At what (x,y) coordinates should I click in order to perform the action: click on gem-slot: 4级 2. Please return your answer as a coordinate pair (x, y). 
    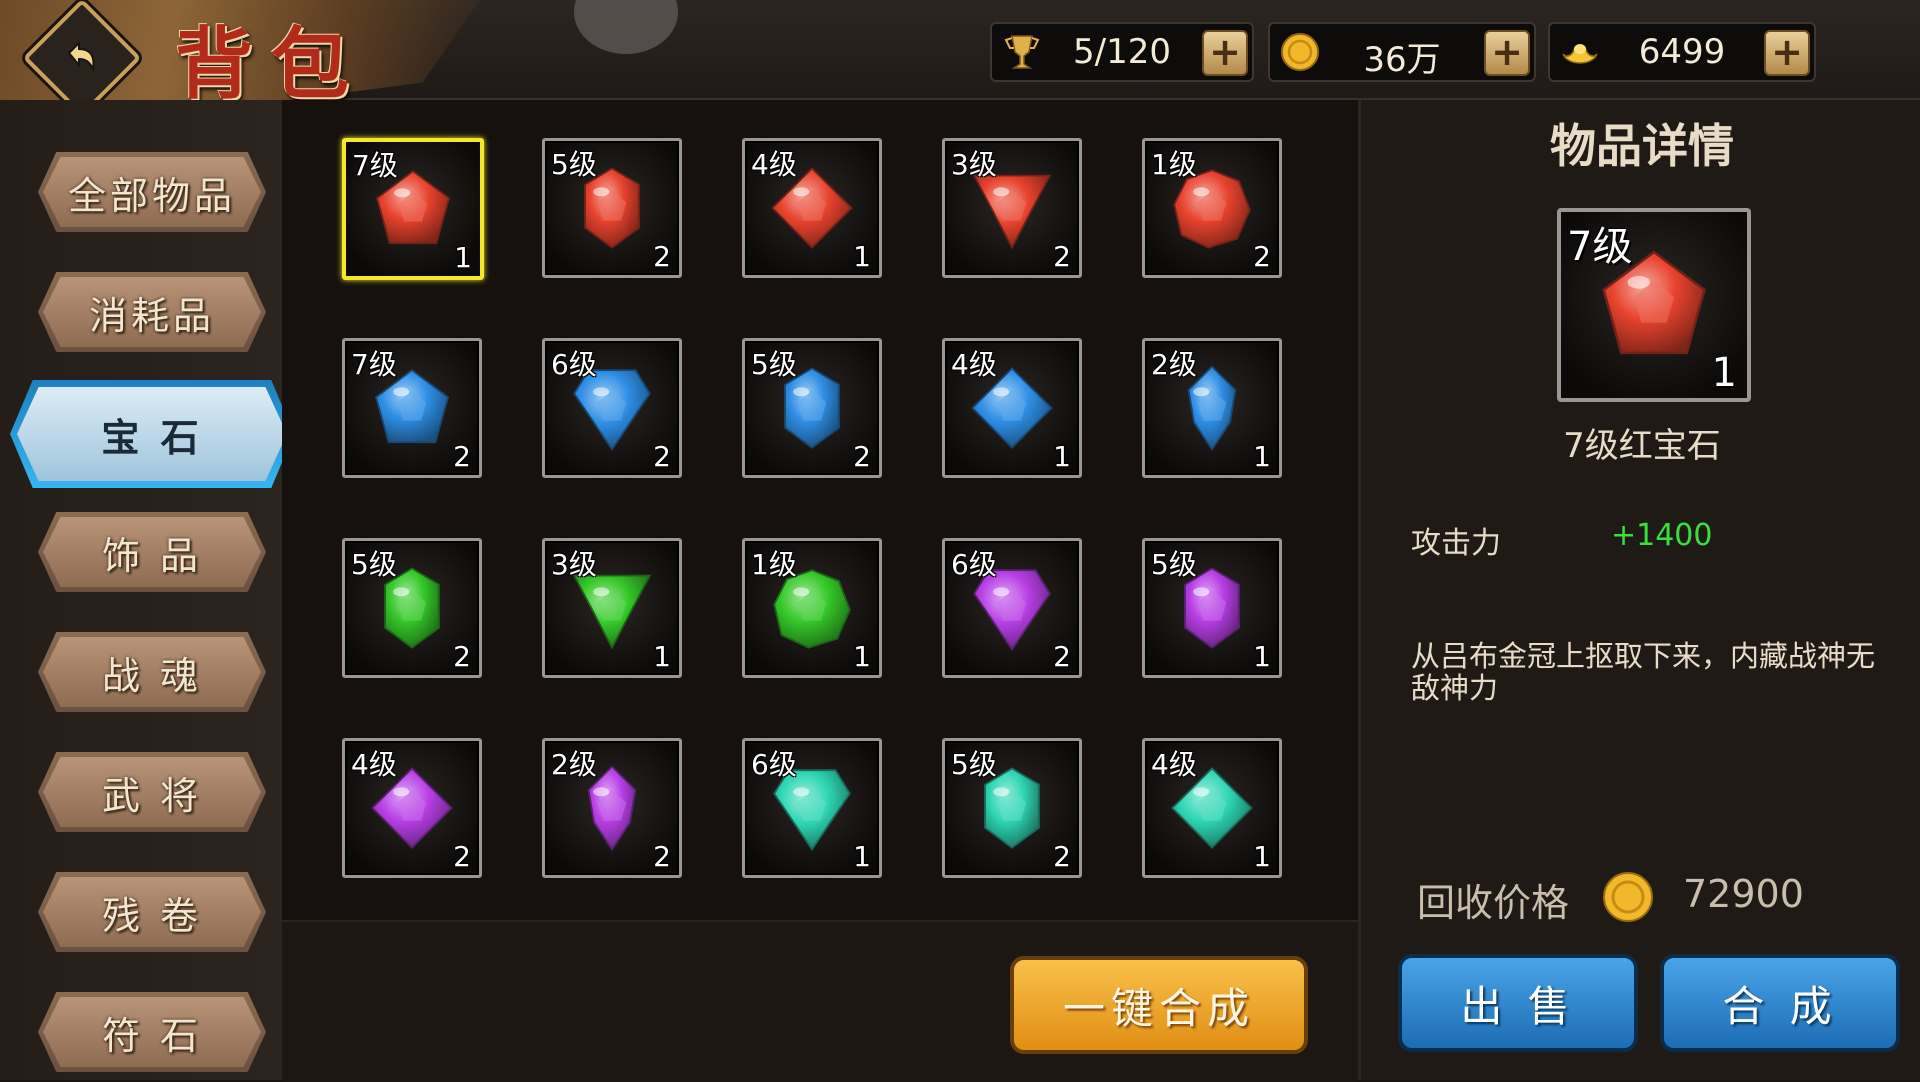
    Looking at the image, I should click on (412, 808).